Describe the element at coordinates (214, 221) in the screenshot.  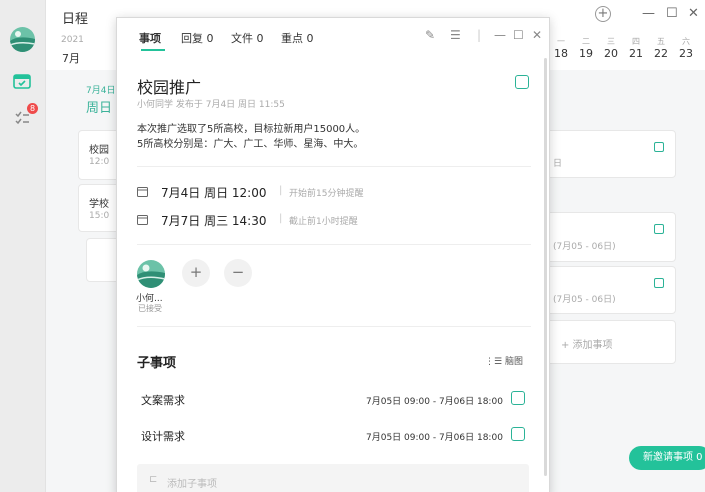
I see `end-time: 7月7日 周三 14:30` at that location.